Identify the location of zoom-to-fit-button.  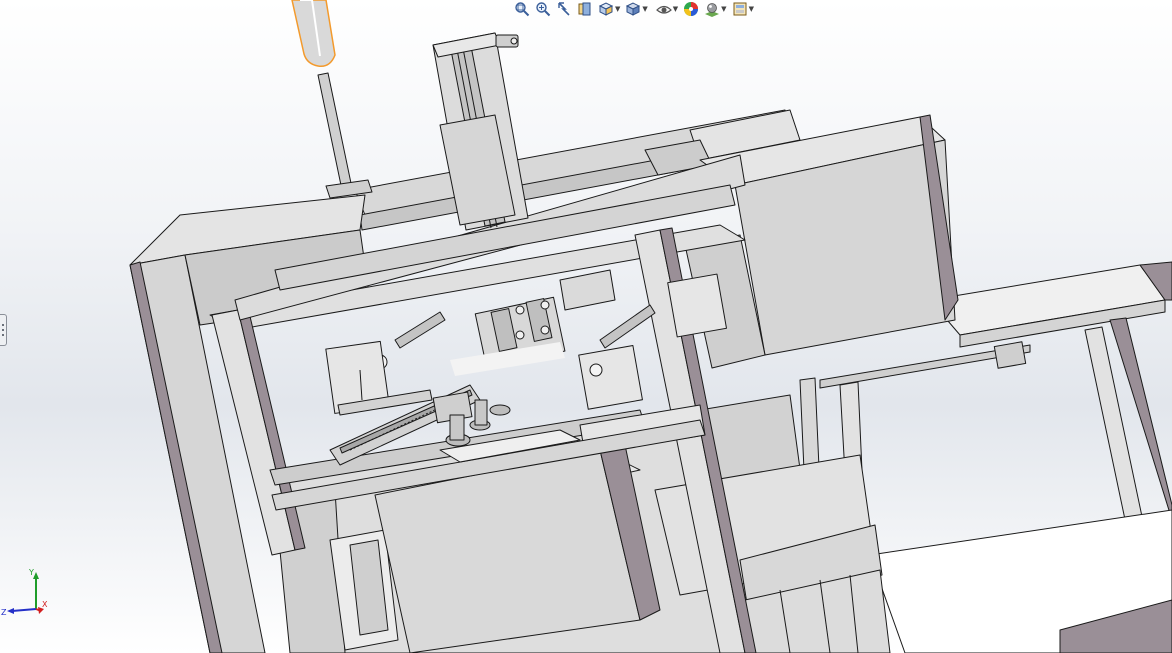
(522, 9).